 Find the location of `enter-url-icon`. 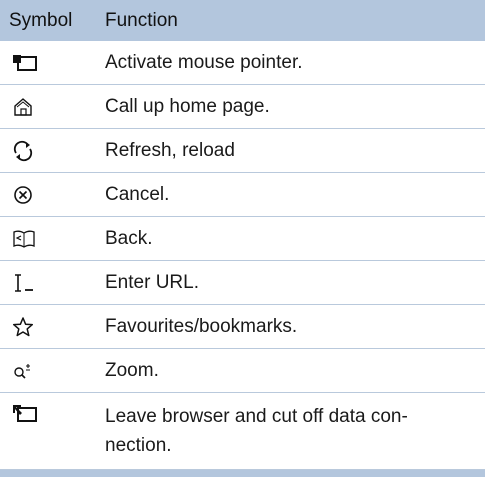

enter-url-icon is located at coordinates (52, 283).